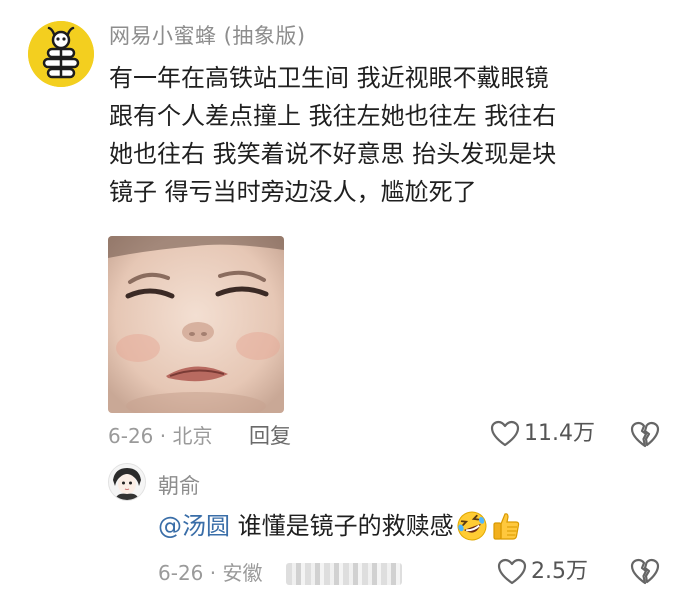 The height and width of the screenshot is (593, 690). I want to click on reply-date-location: 6-26 · 安徽, so click(210, 573).